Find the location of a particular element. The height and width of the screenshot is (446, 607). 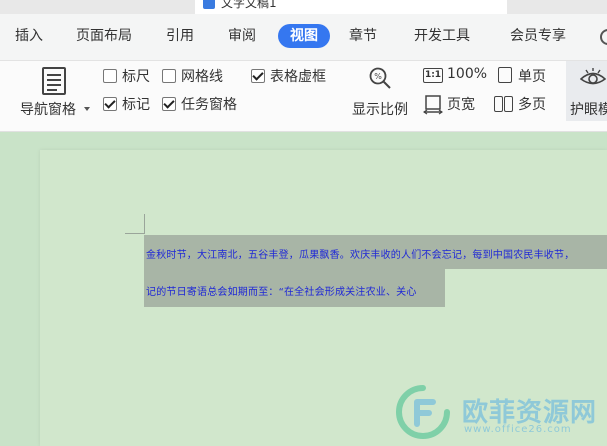

menu-bar: 插入 页面布局 引用 审阅 视图 章节 开发工具 会员专享 is located at coordinates (303, 37).